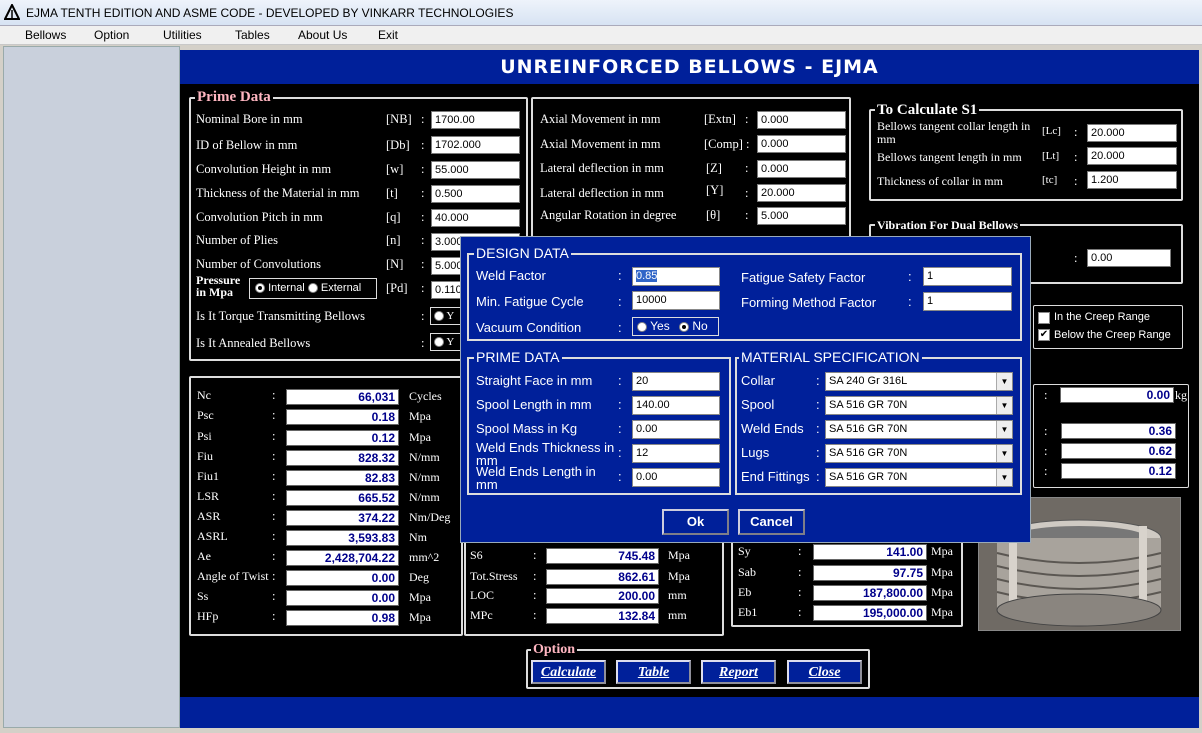 The height and width of the screenshot is (733, 1202). What do you see at coordinates (439, 316) in the screenshot?
I see `torque-yes-radio` at bounding box center [439, 316].